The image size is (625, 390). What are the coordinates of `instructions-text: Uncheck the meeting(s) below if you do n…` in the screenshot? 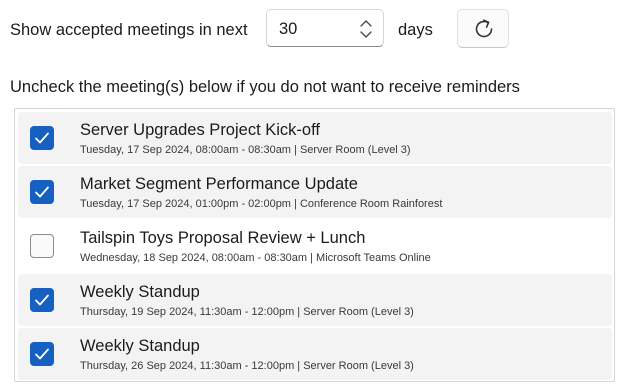 It's located at (265, 87).